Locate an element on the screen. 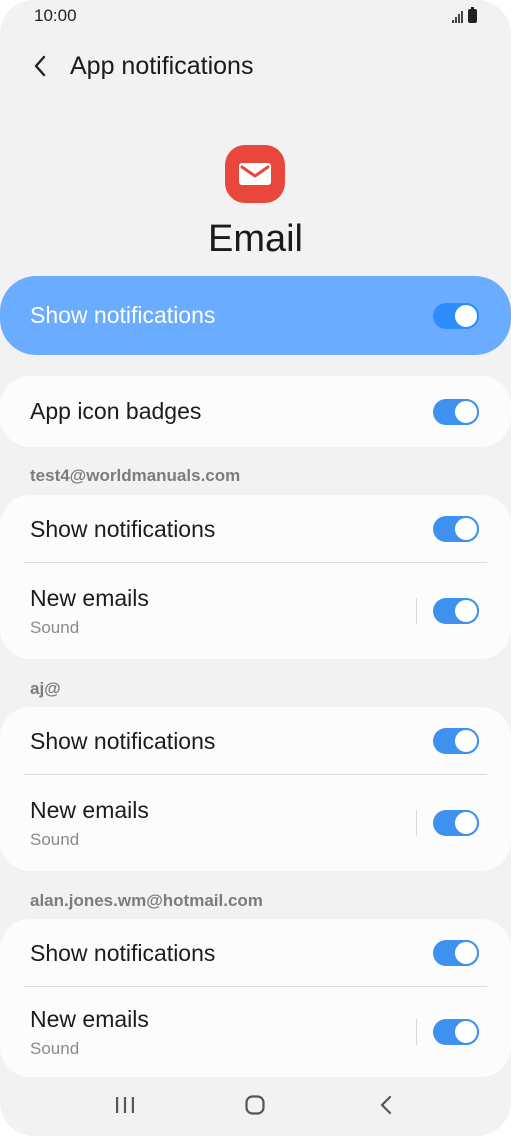  status-bar: 10:00 is located at coordinates (255, 16).